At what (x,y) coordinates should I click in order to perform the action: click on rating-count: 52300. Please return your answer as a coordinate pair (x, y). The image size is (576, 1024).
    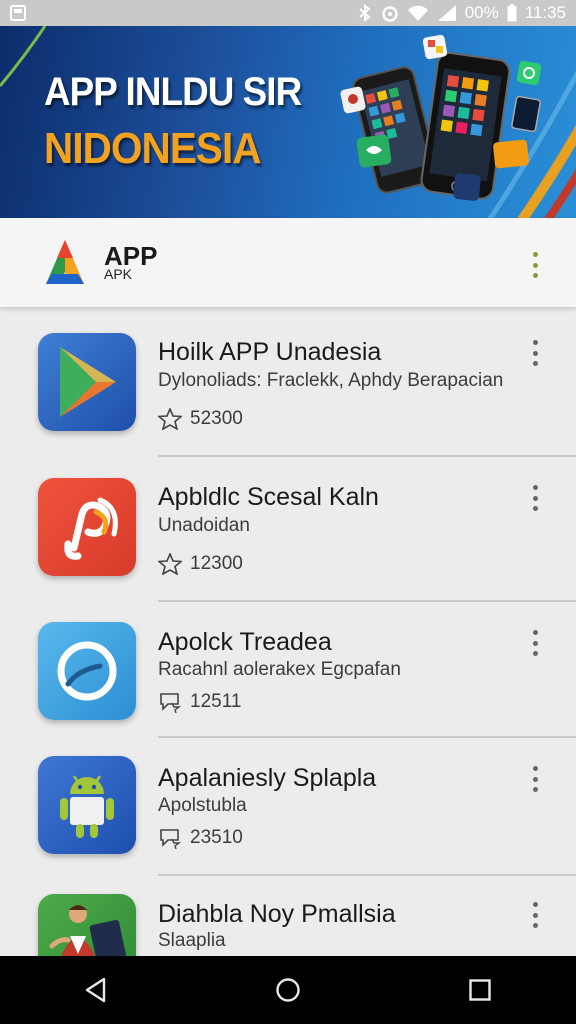
    Looking at the image, I should click on (216, 418).